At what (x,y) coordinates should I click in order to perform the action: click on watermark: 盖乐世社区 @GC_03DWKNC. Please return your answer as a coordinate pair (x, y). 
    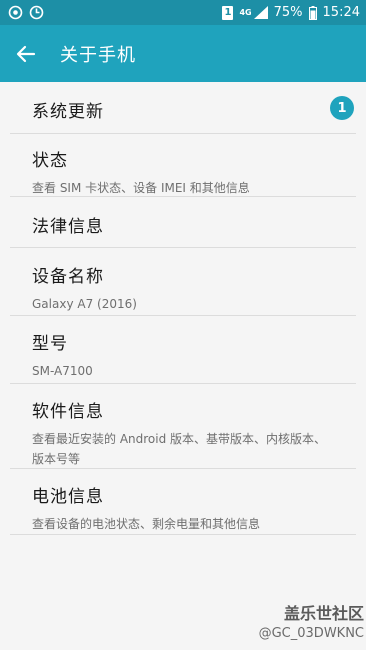
    Looking at the image, I should click on (311, 624).